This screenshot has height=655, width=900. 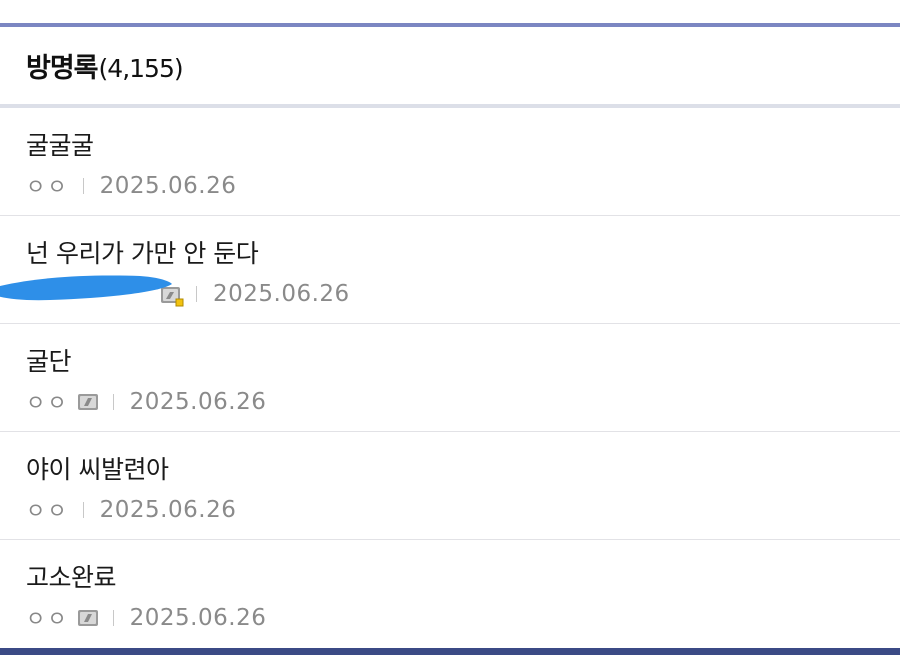 I want to click on bottom-border, so click(x=450, y=651).